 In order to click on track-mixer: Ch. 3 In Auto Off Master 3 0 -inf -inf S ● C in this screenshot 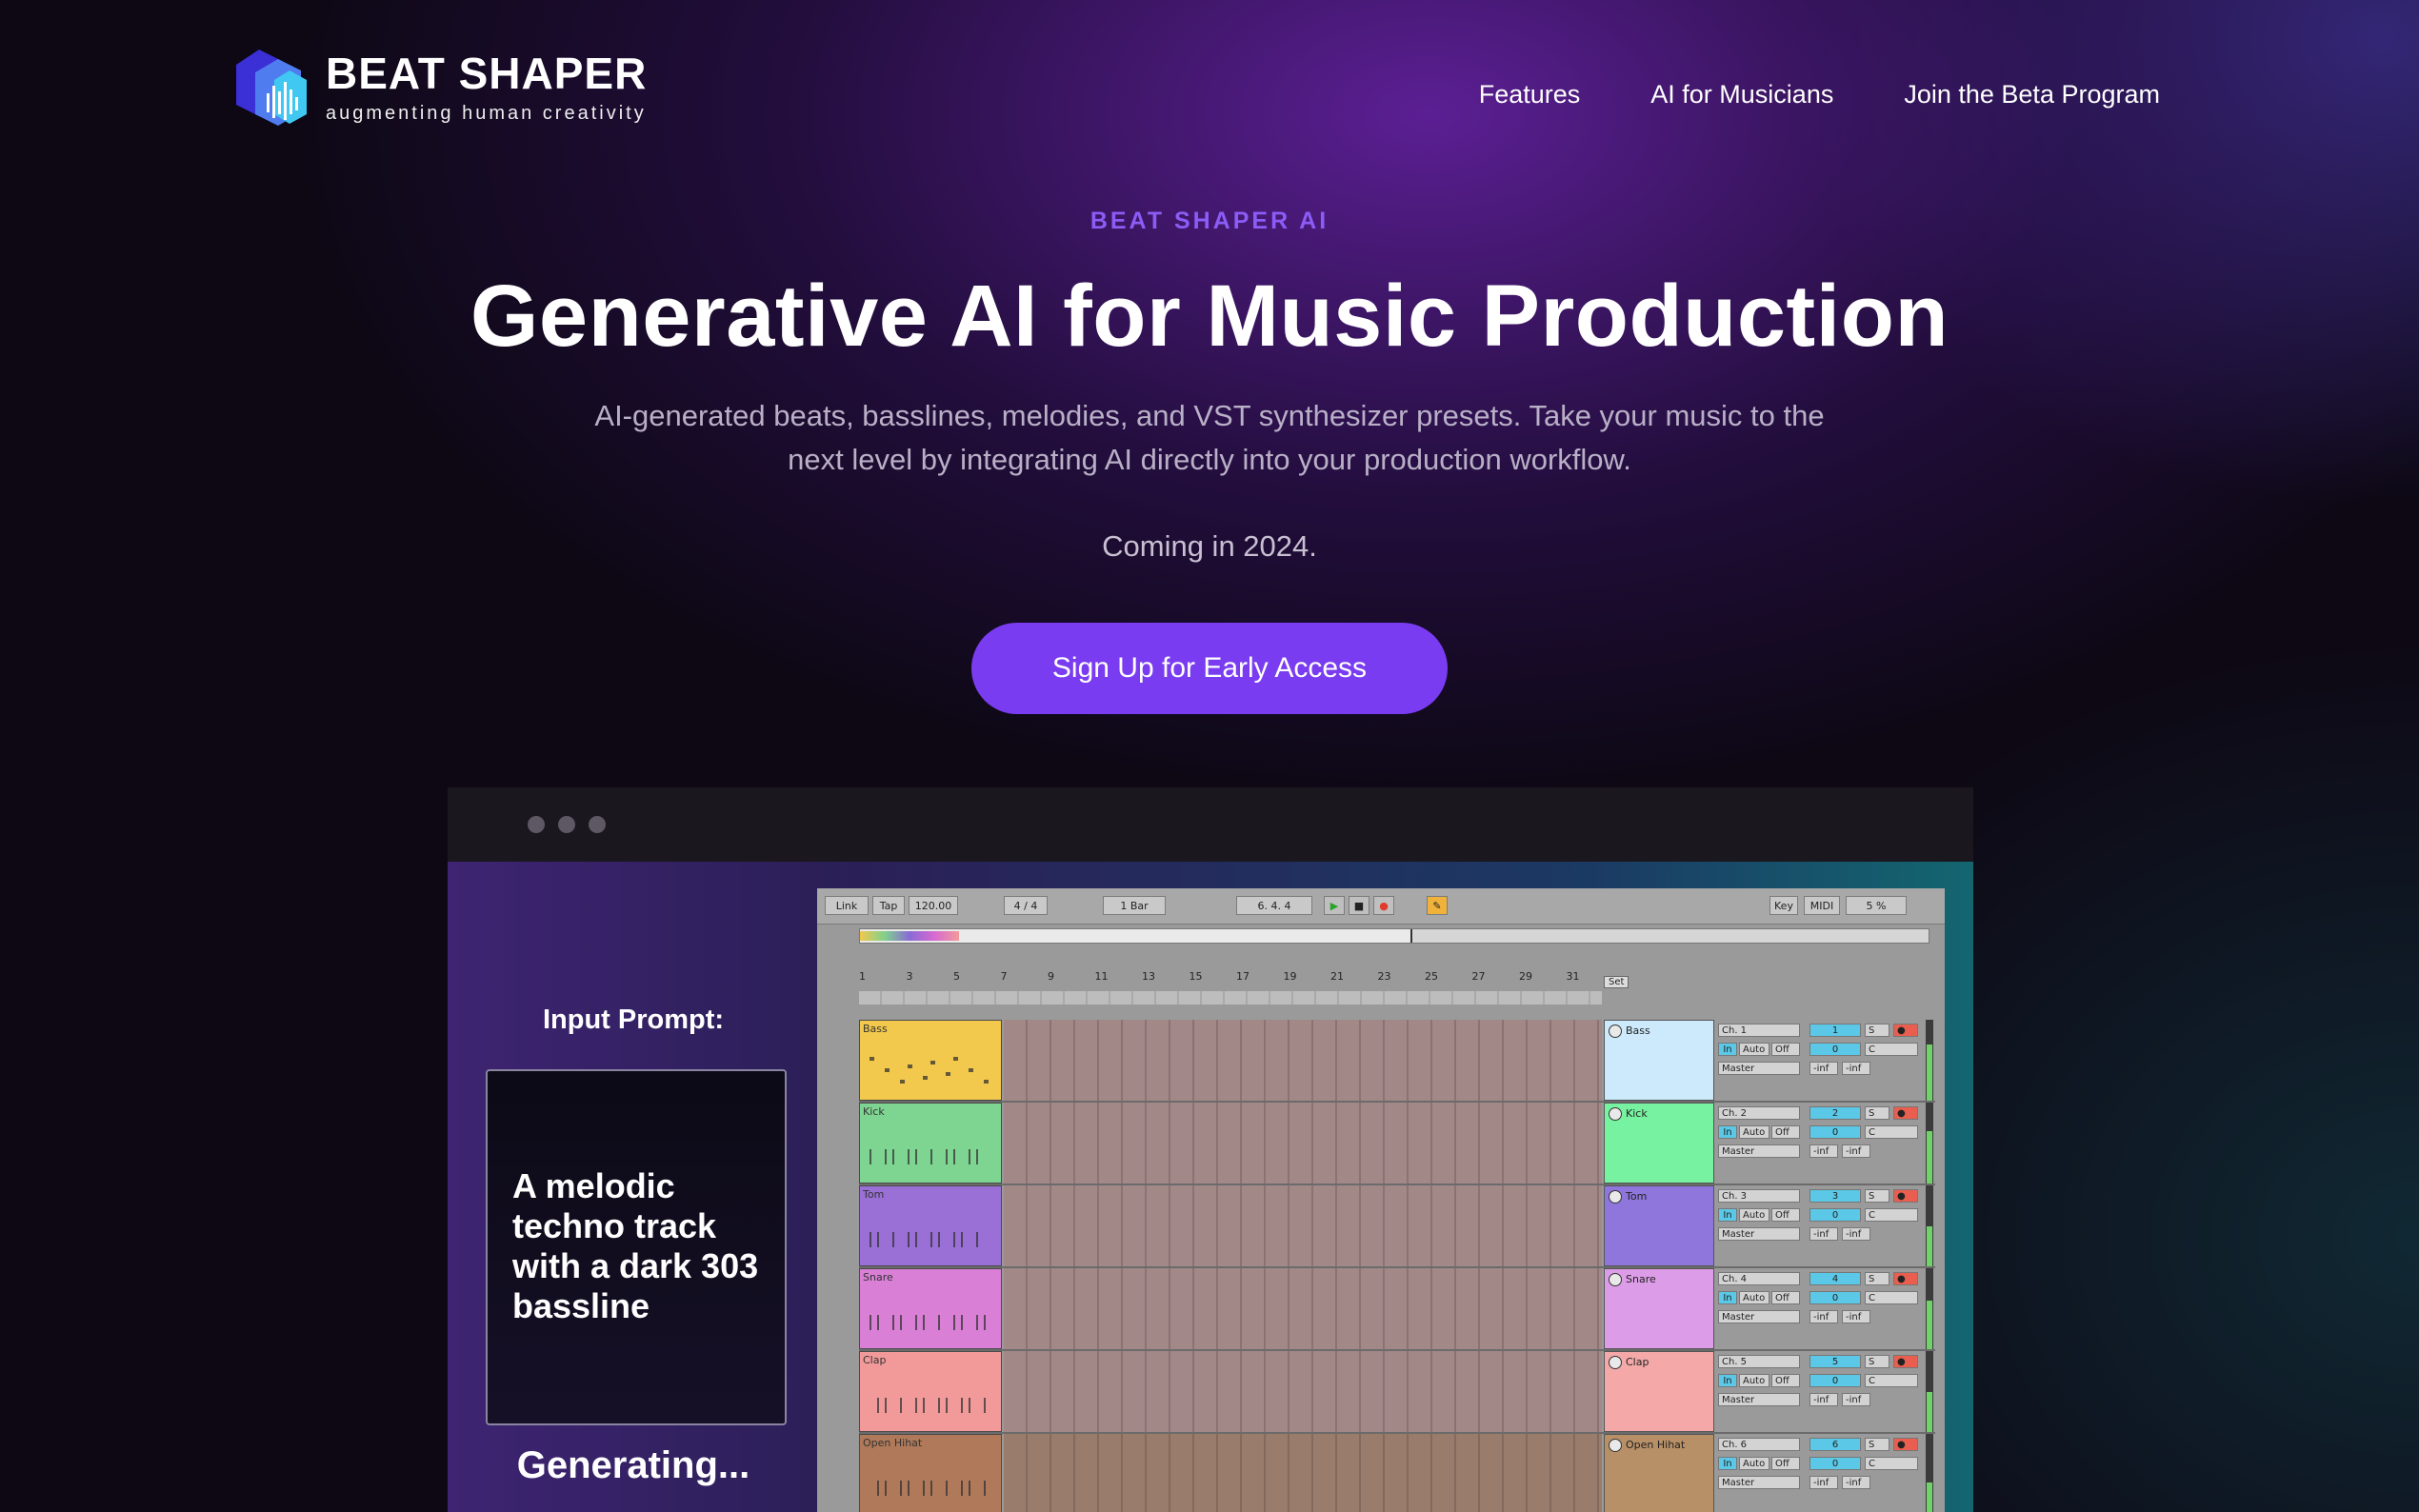, I will do `click(1825, 1225)`.